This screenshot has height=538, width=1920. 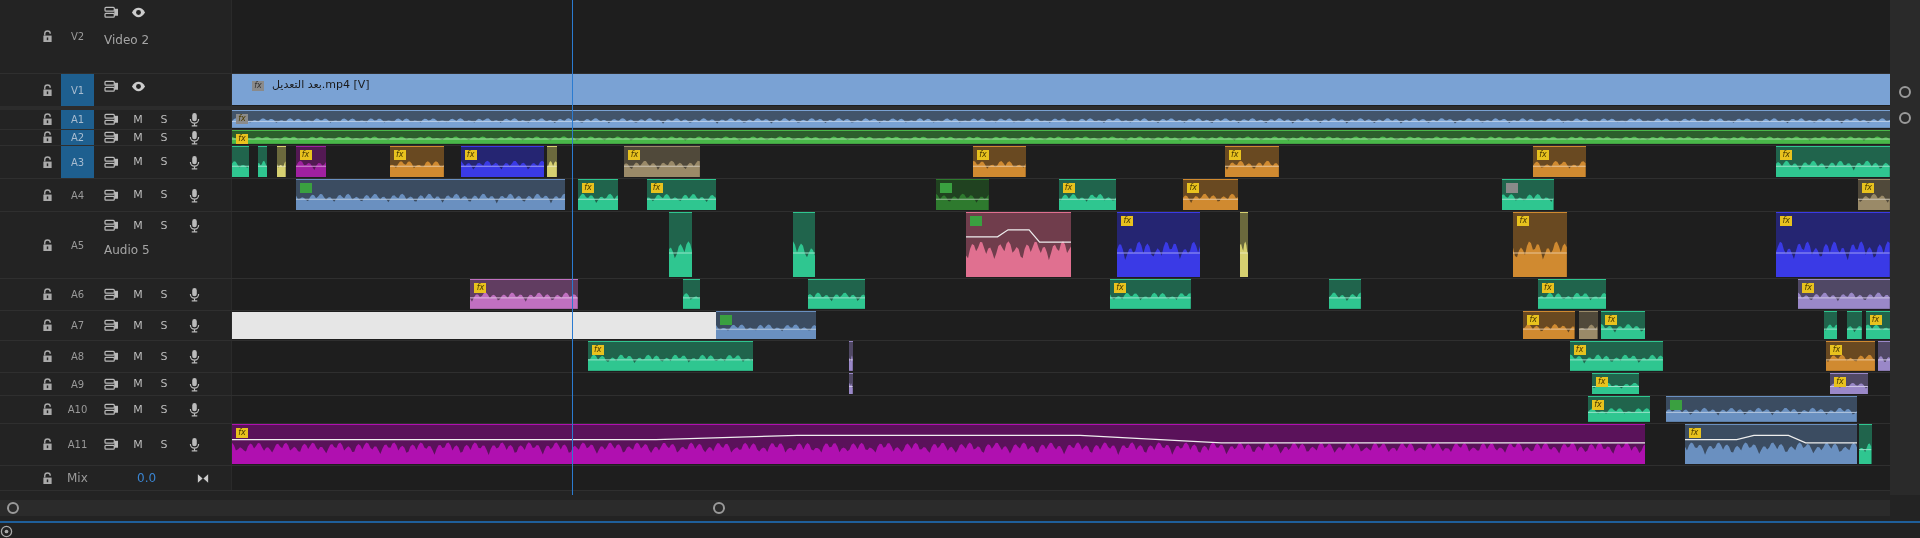 What do you see at coordinates (1061, 162) in the screenshot?
I see `track-lane: fx fx fx fx fx fx fx fx` at bounding box center [1061, 162].